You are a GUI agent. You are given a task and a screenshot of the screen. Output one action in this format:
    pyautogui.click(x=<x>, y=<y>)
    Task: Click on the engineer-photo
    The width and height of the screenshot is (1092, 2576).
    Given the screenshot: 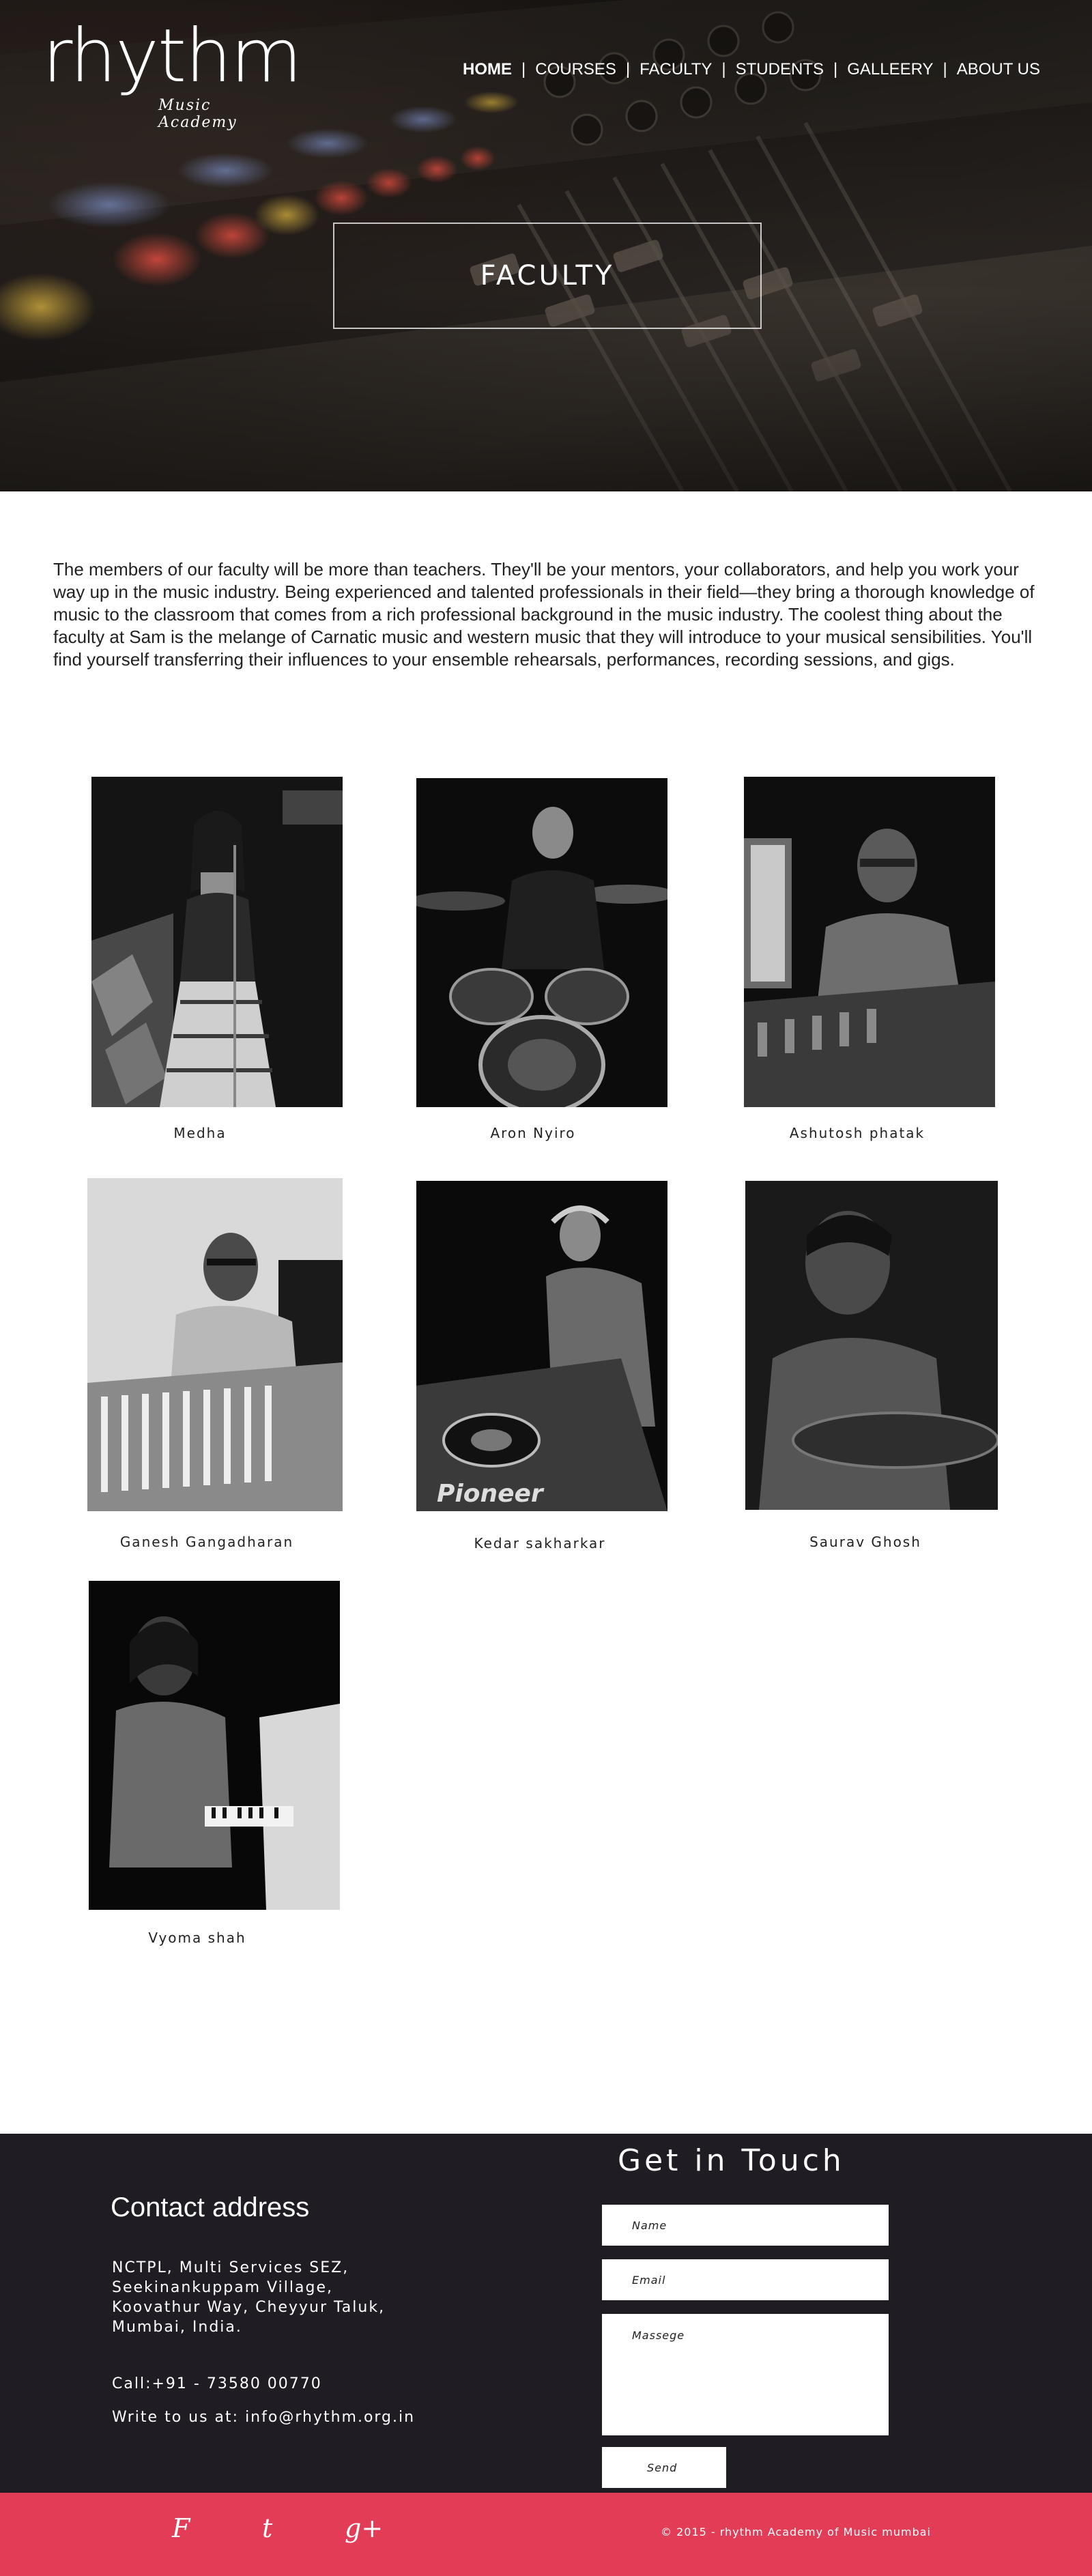 What is the action you would take?
    pyautogui.click(x=215, y=1344)
    